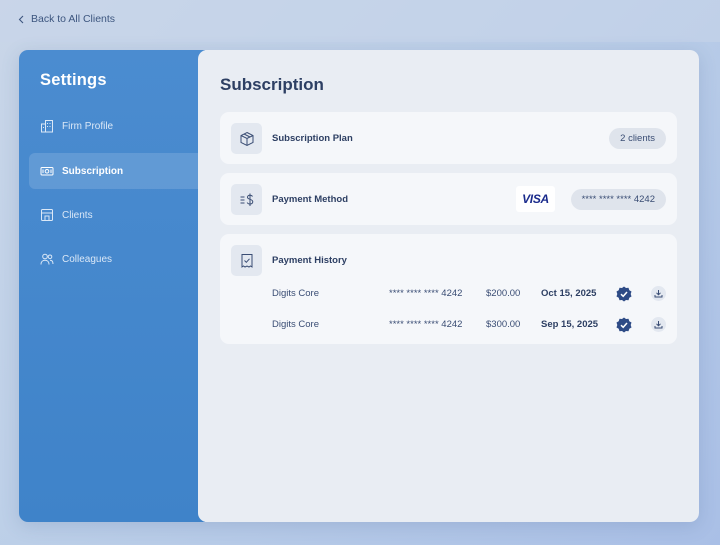 Image resolution: width=720 pixels, height=545 pixels. I want to click on payment-date: Oct 15, 2025, so click(569, 293).